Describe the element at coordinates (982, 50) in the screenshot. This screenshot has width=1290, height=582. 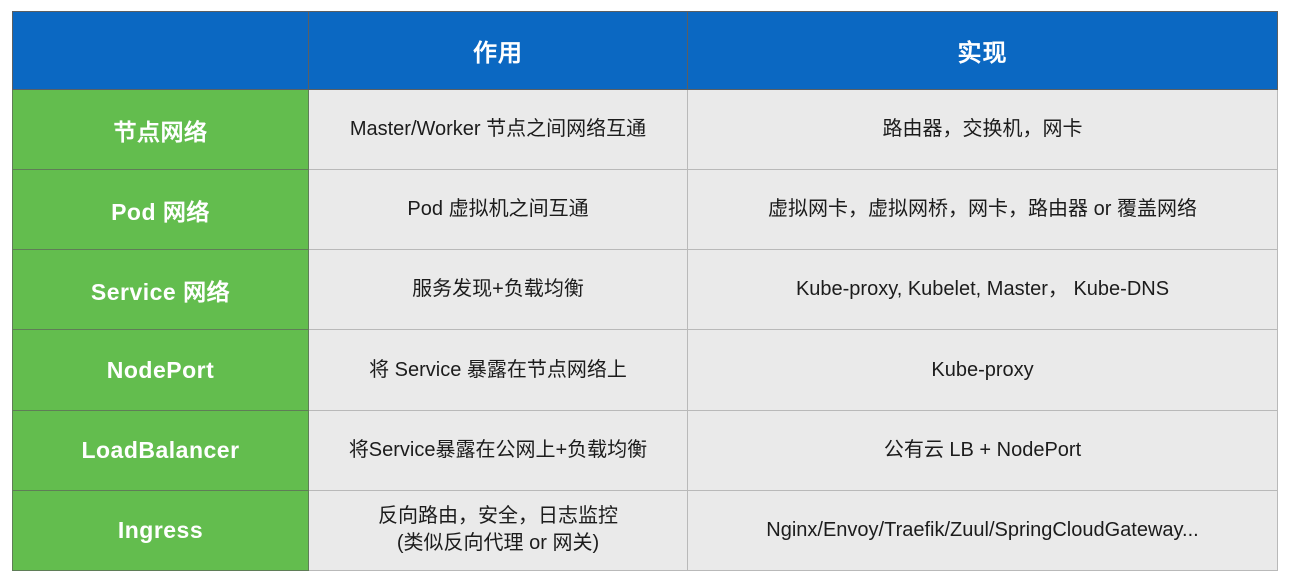
I see `header-cell-impl: 实现` at that location.